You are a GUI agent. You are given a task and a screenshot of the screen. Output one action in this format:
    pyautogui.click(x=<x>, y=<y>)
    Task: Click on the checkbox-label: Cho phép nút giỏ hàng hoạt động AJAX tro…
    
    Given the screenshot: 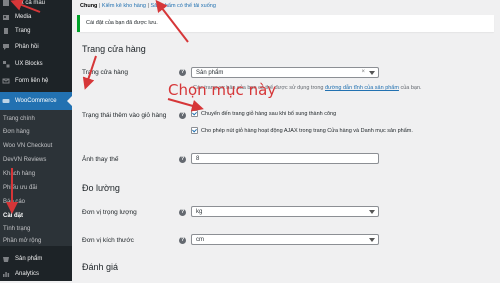 What is the action you would take?
    pyautogui.click(x=307, y=130)
    